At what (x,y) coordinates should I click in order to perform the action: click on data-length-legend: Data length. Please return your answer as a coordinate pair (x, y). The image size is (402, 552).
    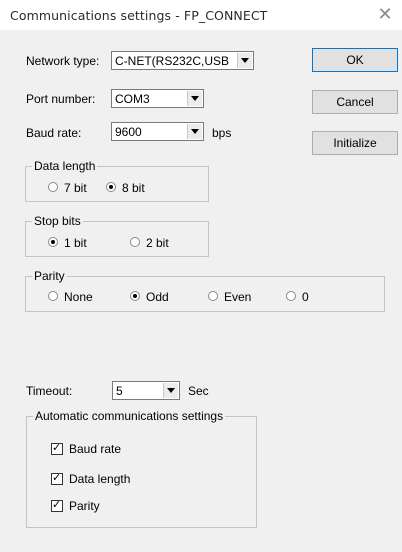
    Looking at the image, I should click on (65, 166).